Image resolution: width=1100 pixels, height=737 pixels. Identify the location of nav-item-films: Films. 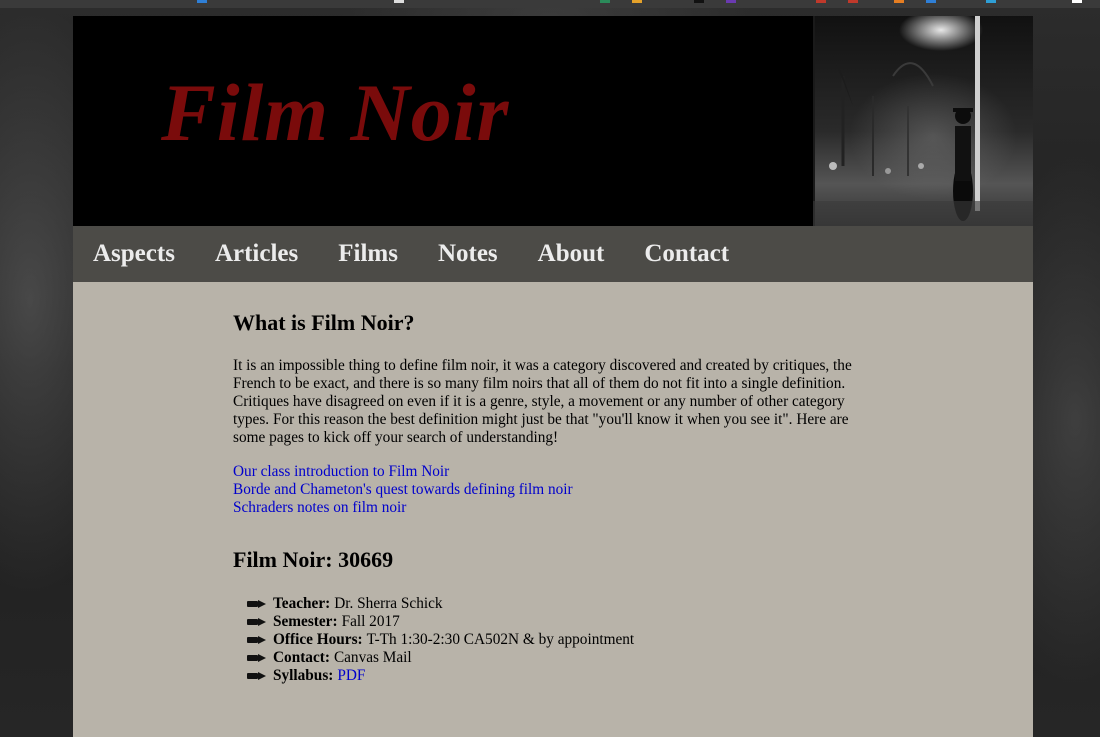
(368, 254).